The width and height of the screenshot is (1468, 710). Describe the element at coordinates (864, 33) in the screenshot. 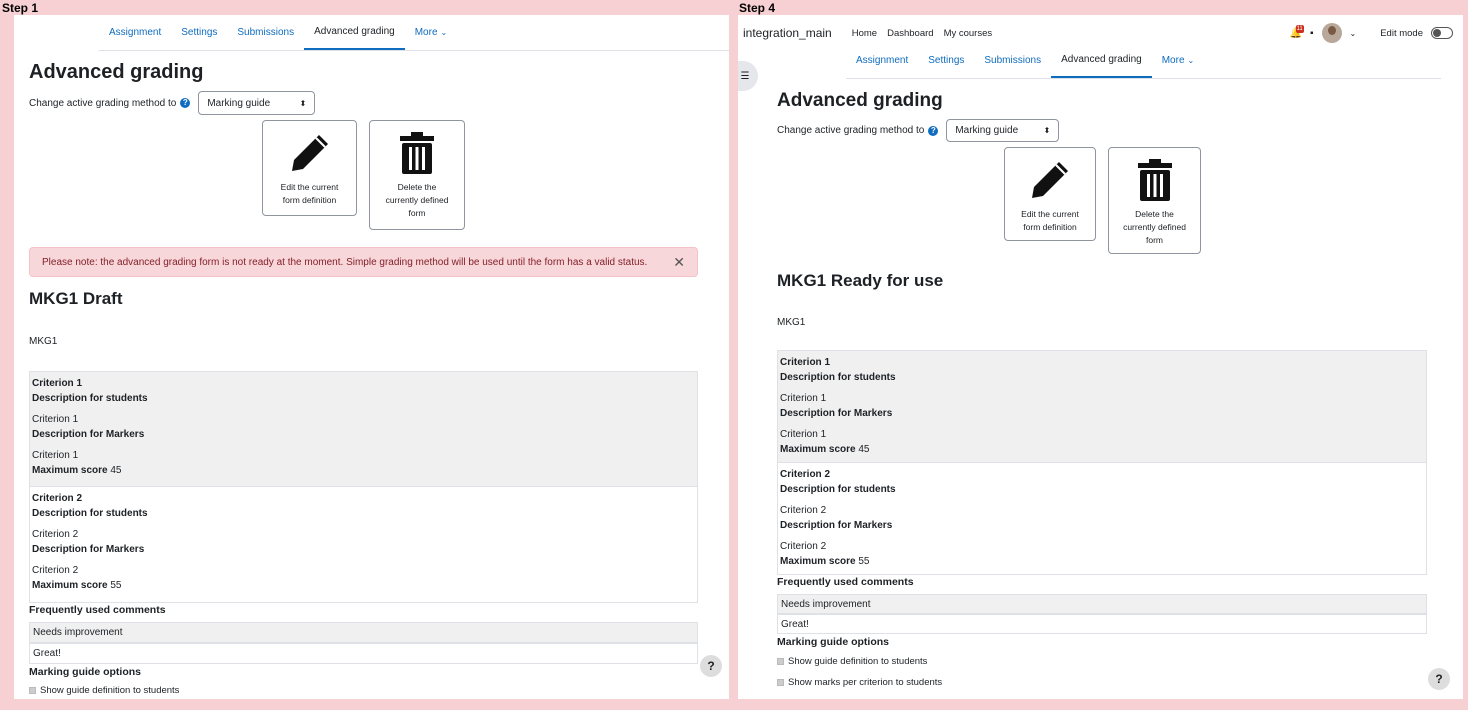

I see `nav-home: Home` at that location.